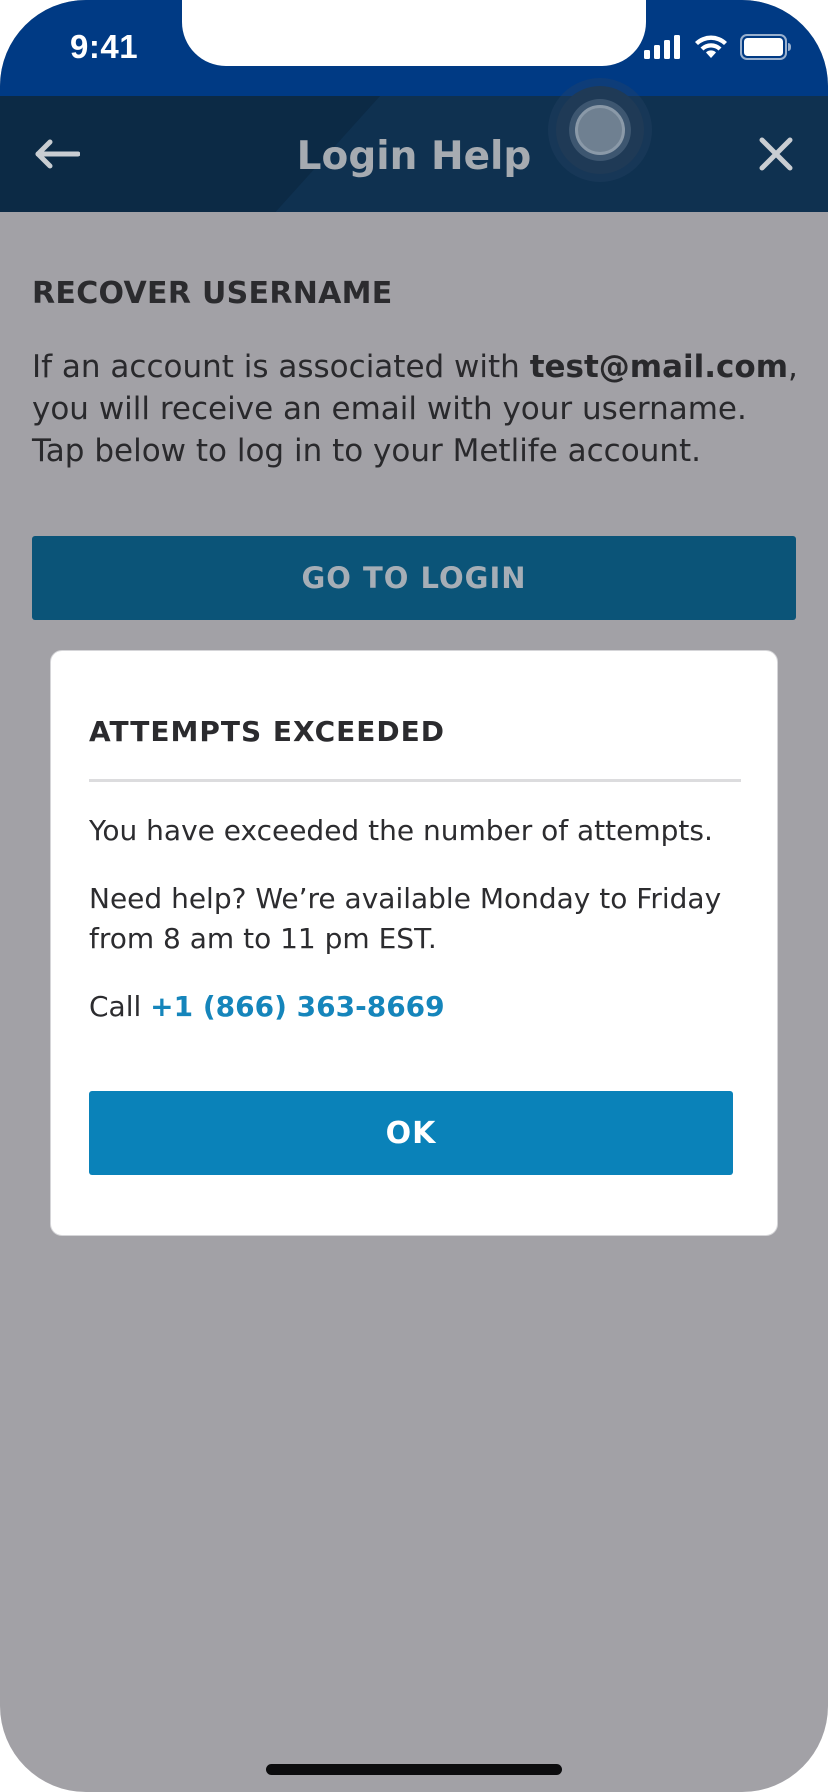  What do you see at coordinates (662, 47) in the screenshot?
I see `signal-icon` at bounding box center [662, 47].